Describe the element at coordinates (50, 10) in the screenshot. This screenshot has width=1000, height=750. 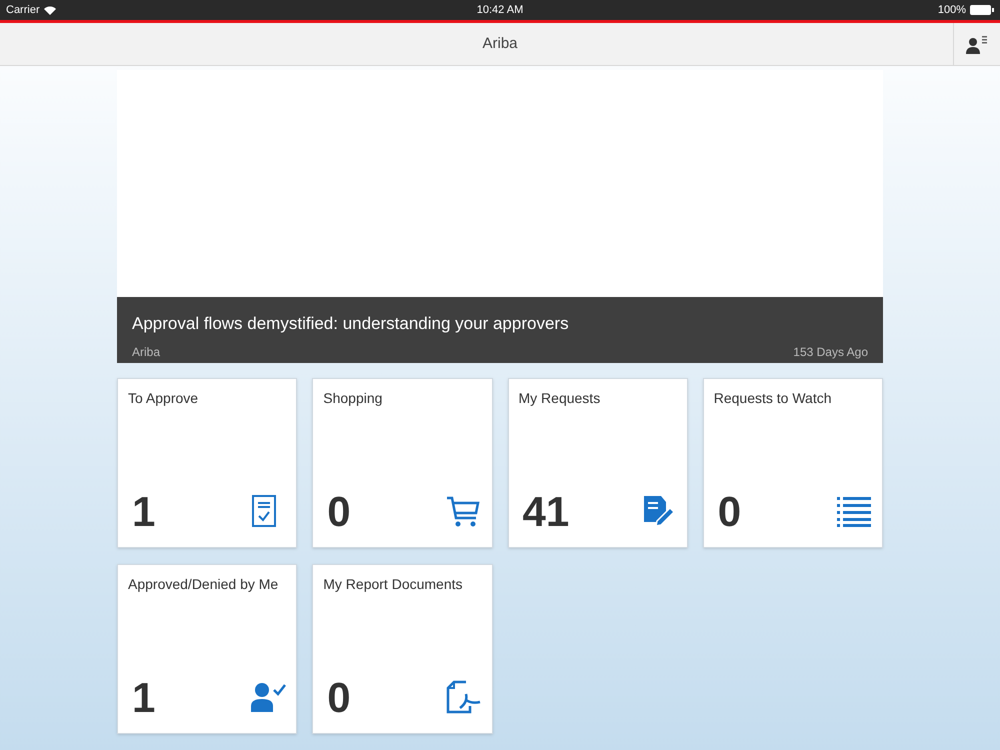
I see `wifi-icon` at that location.